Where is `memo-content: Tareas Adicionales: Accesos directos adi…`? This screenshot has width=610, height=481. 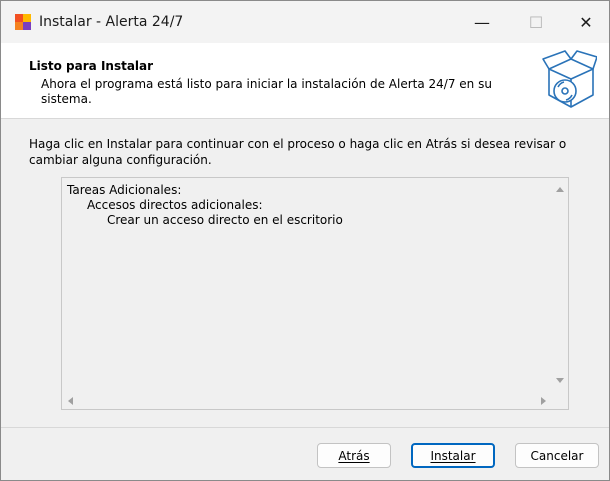 memo-content: Tareas Adicionales: Accesos directos adi… is located at coordinates (205, 205).